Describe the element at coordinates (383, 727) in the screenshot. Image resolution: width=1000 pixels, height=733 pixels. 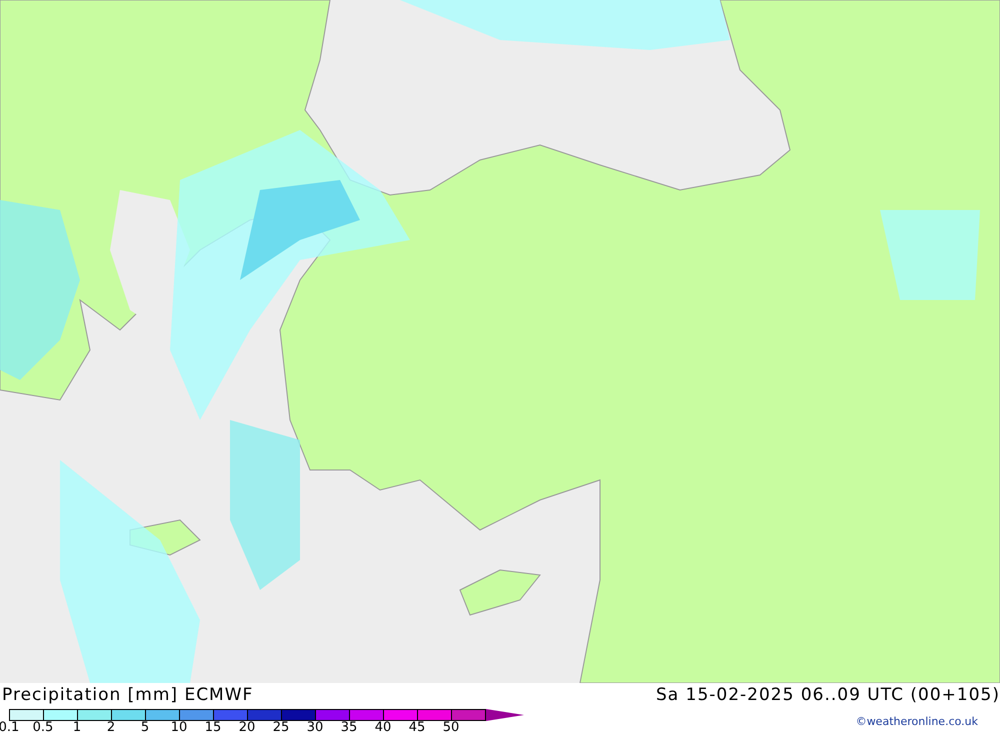
I see `scale-label: 40` at that location.